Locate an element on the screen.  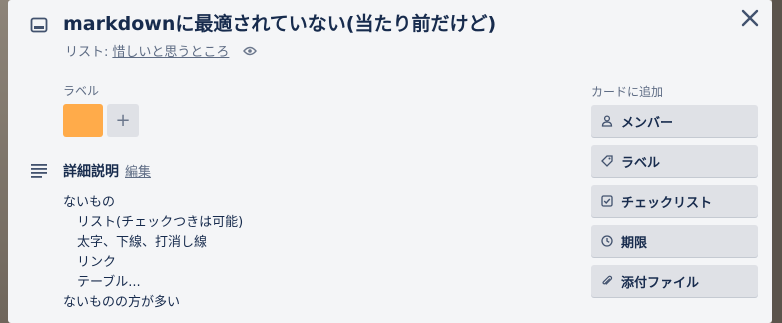
description-line: ないものの方が多い is located at coordinates (122, 302).